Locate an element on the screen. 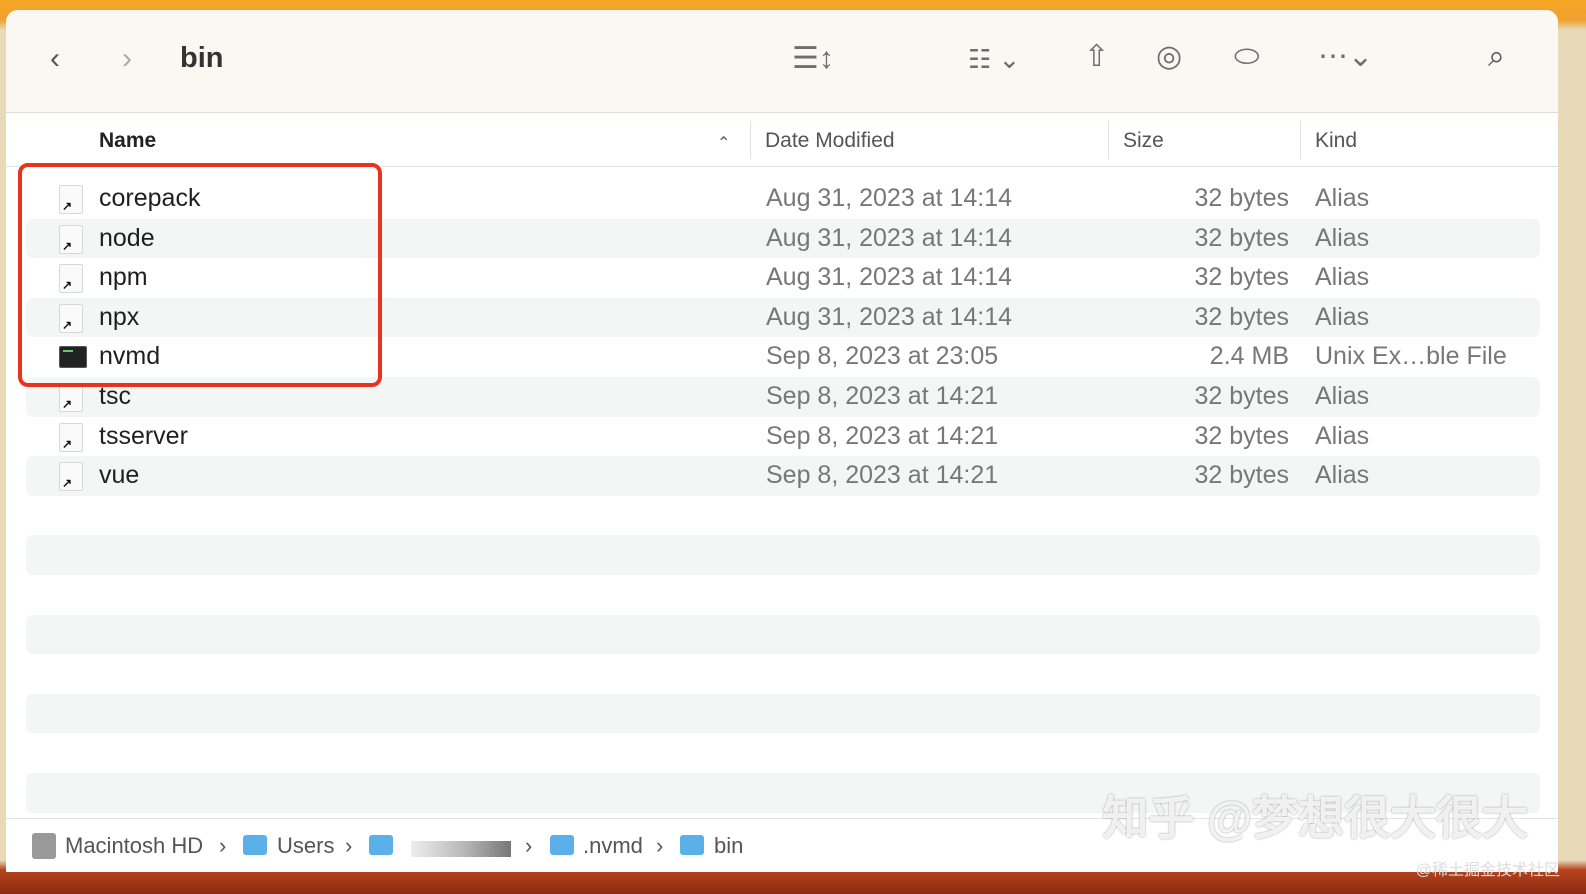 Image resolution: width=1586 pixels, height=894 pixels. window-title: bin is located at coordinates (202, 58).